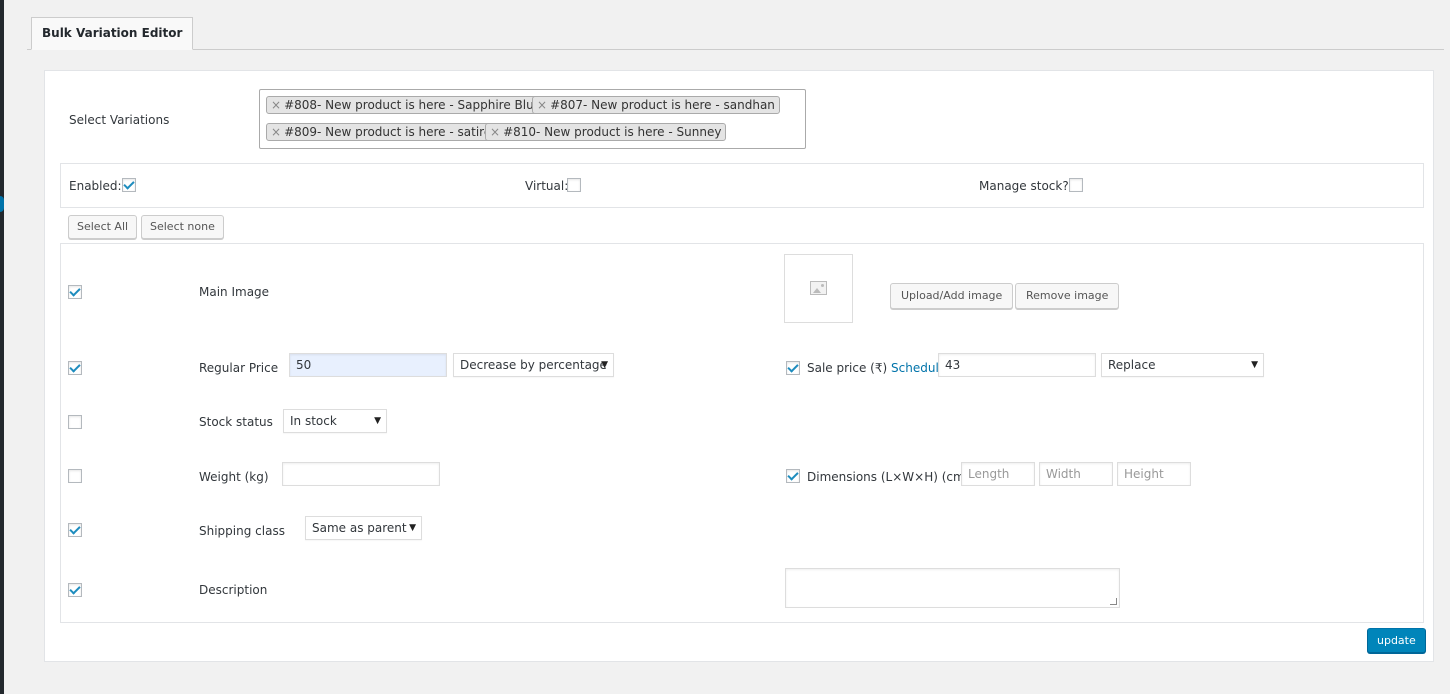  Describe the element at coordinates (1113, 601) in the screenshot. I see `resize-handle-icon` at that location.